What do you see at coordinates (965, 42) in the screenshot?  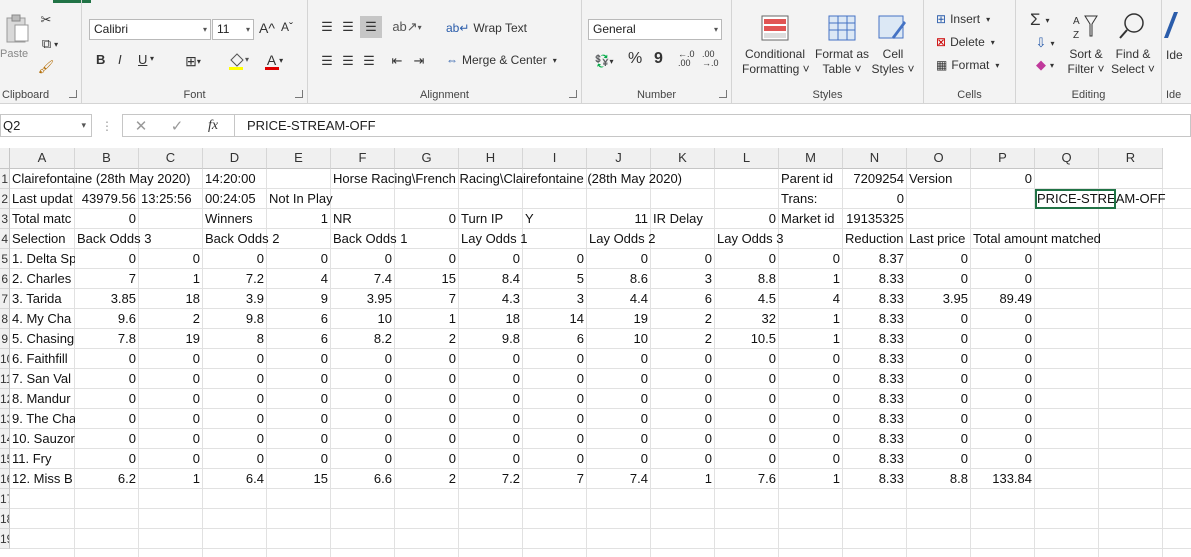 I see `delete-button: ⊠ Delete ▾` at bounding box center [965, 42].